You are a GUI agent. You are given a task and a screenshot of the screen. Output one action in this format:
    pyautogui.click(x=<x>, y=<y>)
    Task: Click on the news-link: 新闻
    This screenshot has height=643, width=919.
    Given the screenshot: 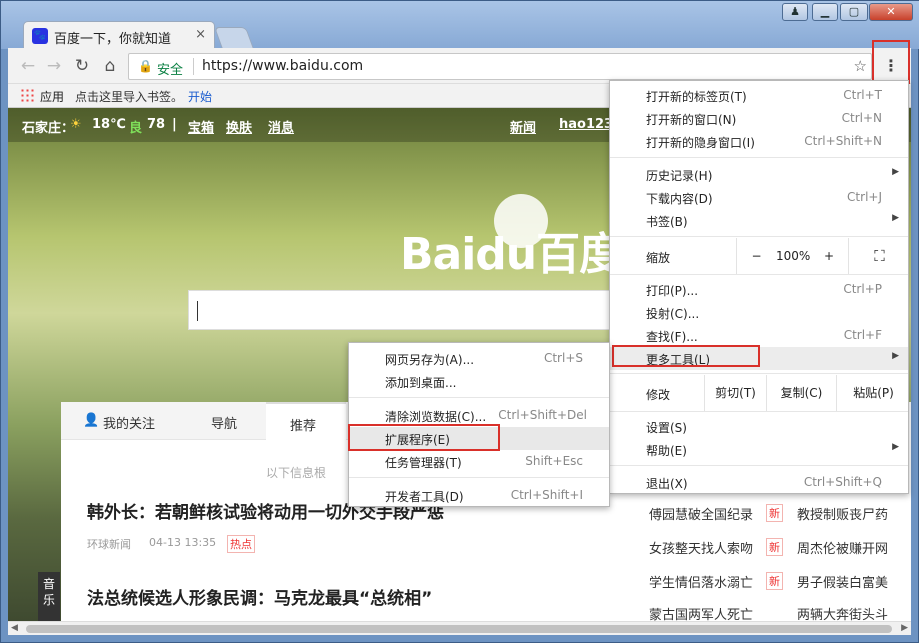 What is the action you would take?
    pyautogui.click(x=523, y=126)
    